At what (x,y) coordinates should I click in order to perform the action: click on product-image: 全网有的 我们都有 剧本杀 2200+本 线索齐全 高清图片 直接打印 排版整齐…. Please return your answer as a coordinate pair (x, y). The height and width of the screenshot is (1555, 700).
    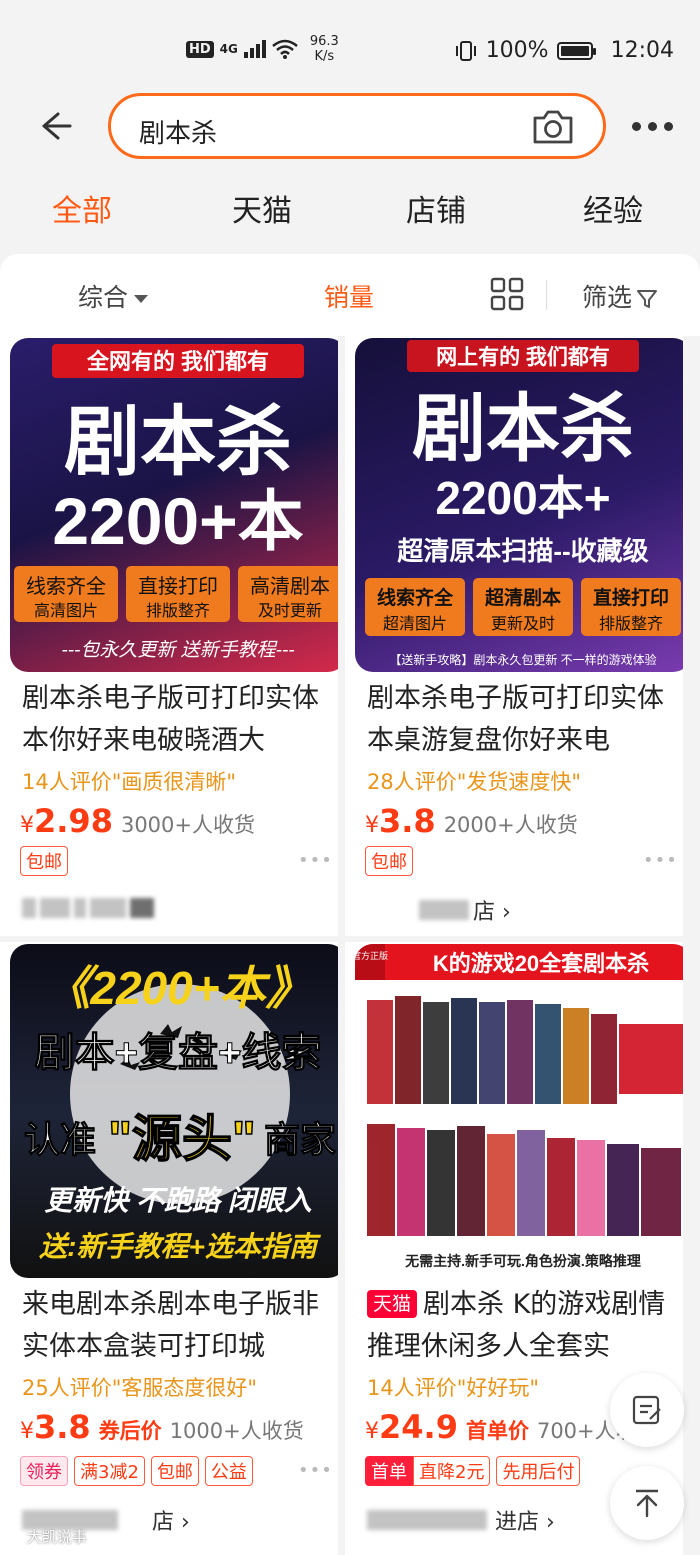
    Looking at the image, I should click on (174, 505).